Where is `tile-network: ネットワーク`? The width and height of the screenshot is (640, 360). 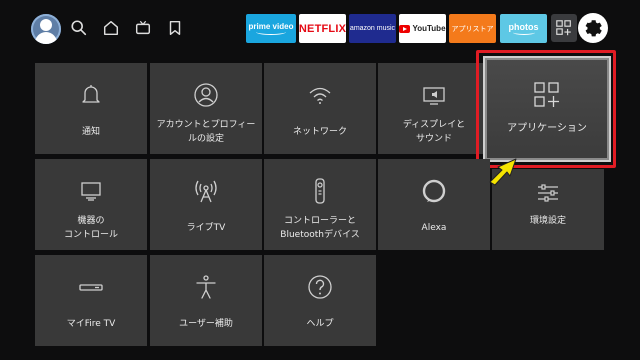
tile-network: ネットワーク is located at coordinates (320, 108).